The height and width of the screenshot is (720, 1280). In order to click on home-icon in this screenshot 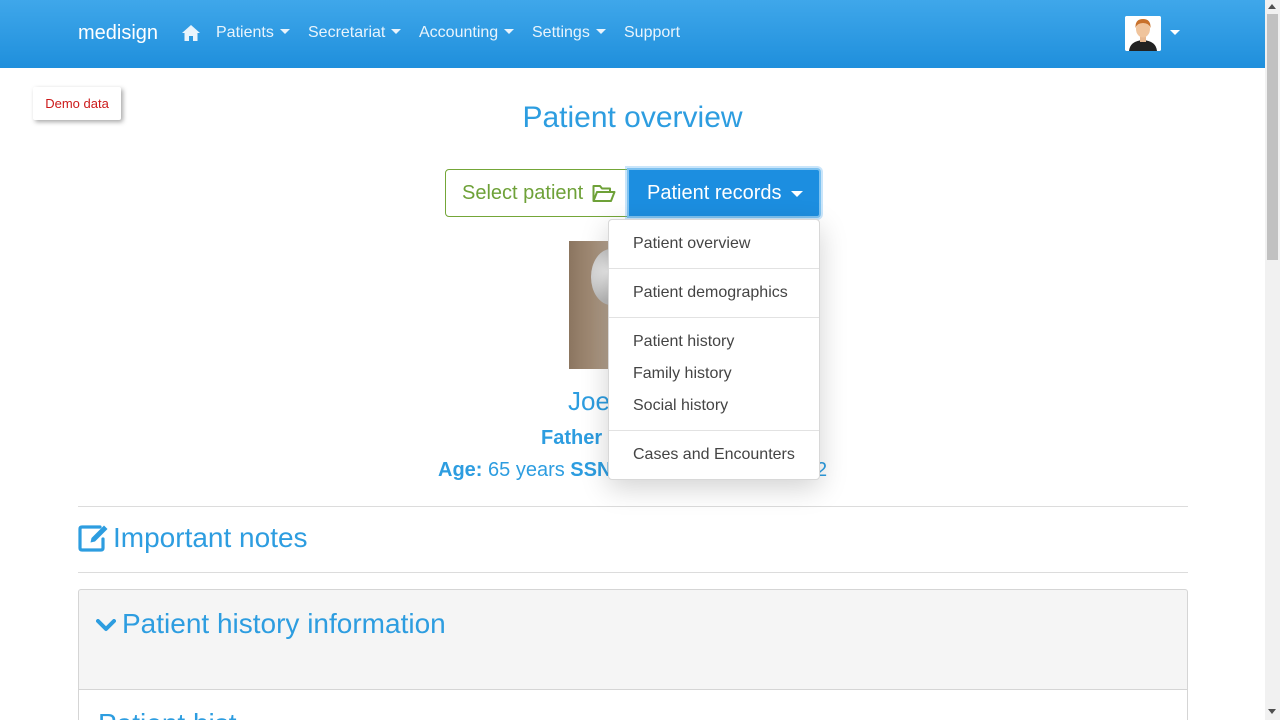, I will do `click(191, 34)`.